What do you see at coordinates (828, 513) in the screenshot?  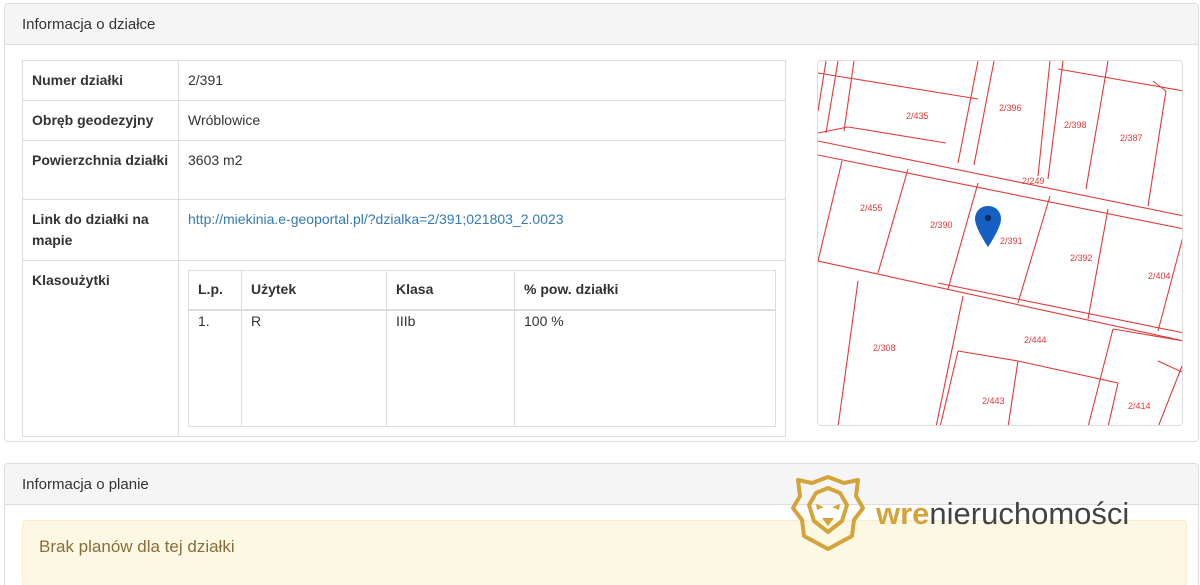 I see `lion-head-icon` at bounding box center [828, 513].